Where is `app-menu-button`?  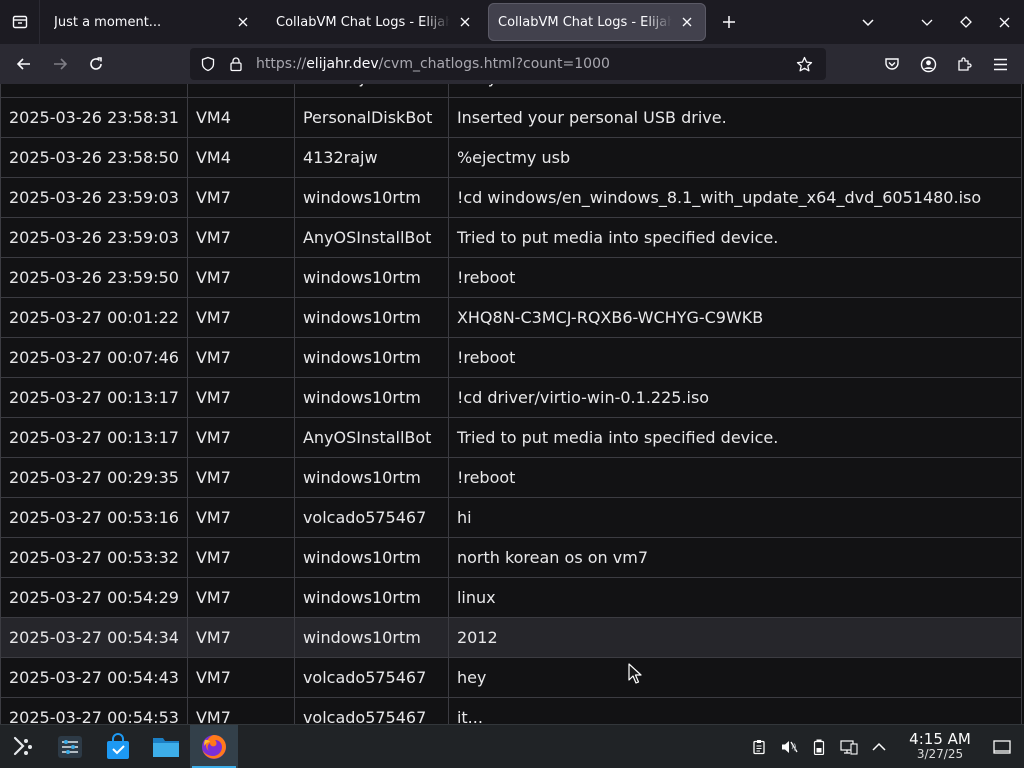 app-menu-button is located at coordinates (1000, 64).